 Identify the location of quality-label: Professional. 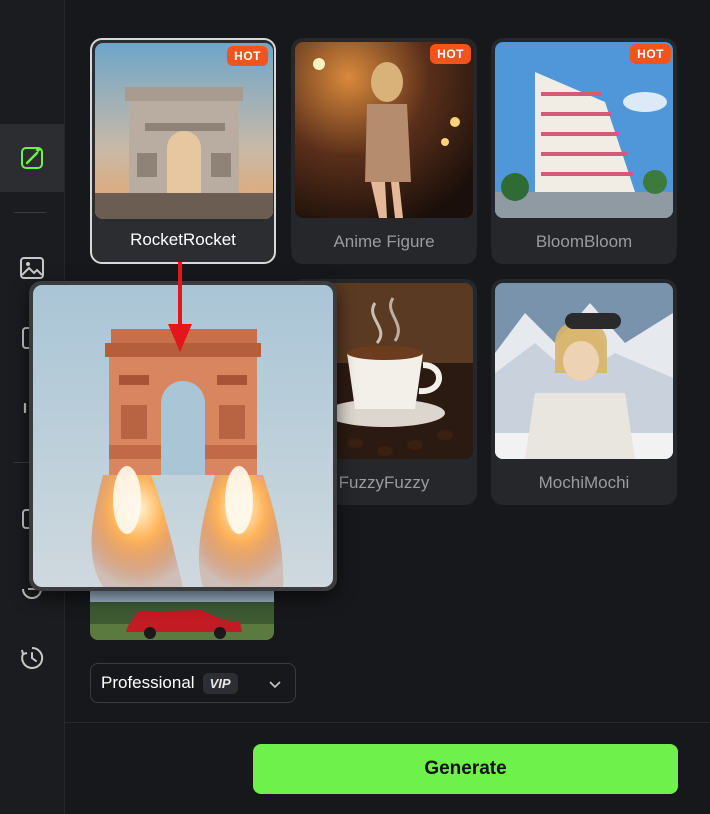
(148, 682).